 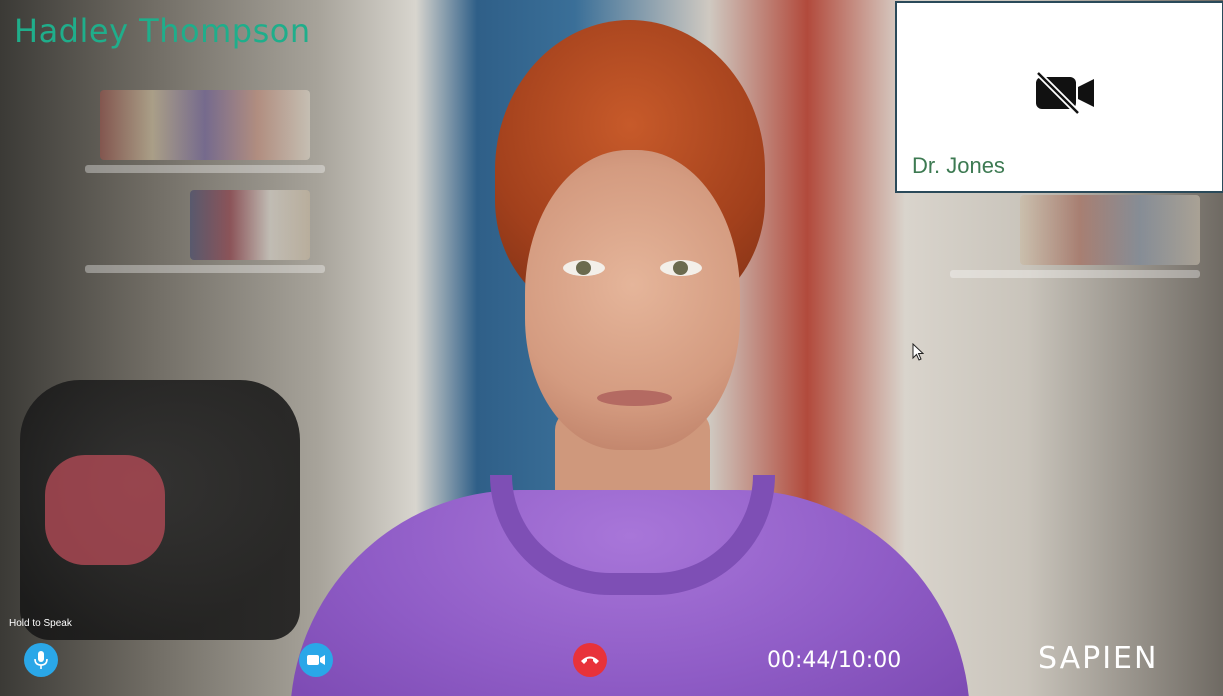 I want to click on pillow, so click(x=105, y=510).